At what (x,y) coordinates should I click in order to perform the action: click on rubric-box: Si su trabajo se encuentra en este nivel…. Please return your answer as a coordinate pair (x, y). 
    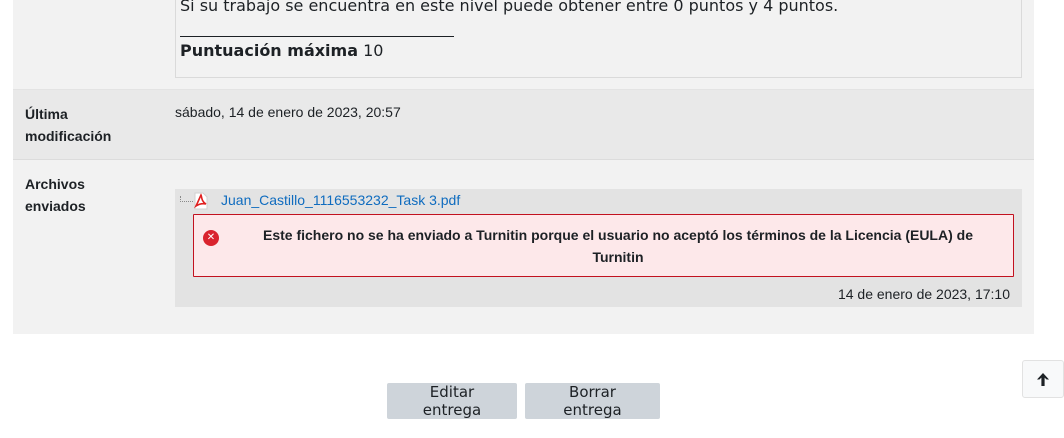
    Looking at the image, I should click on (598, 39).